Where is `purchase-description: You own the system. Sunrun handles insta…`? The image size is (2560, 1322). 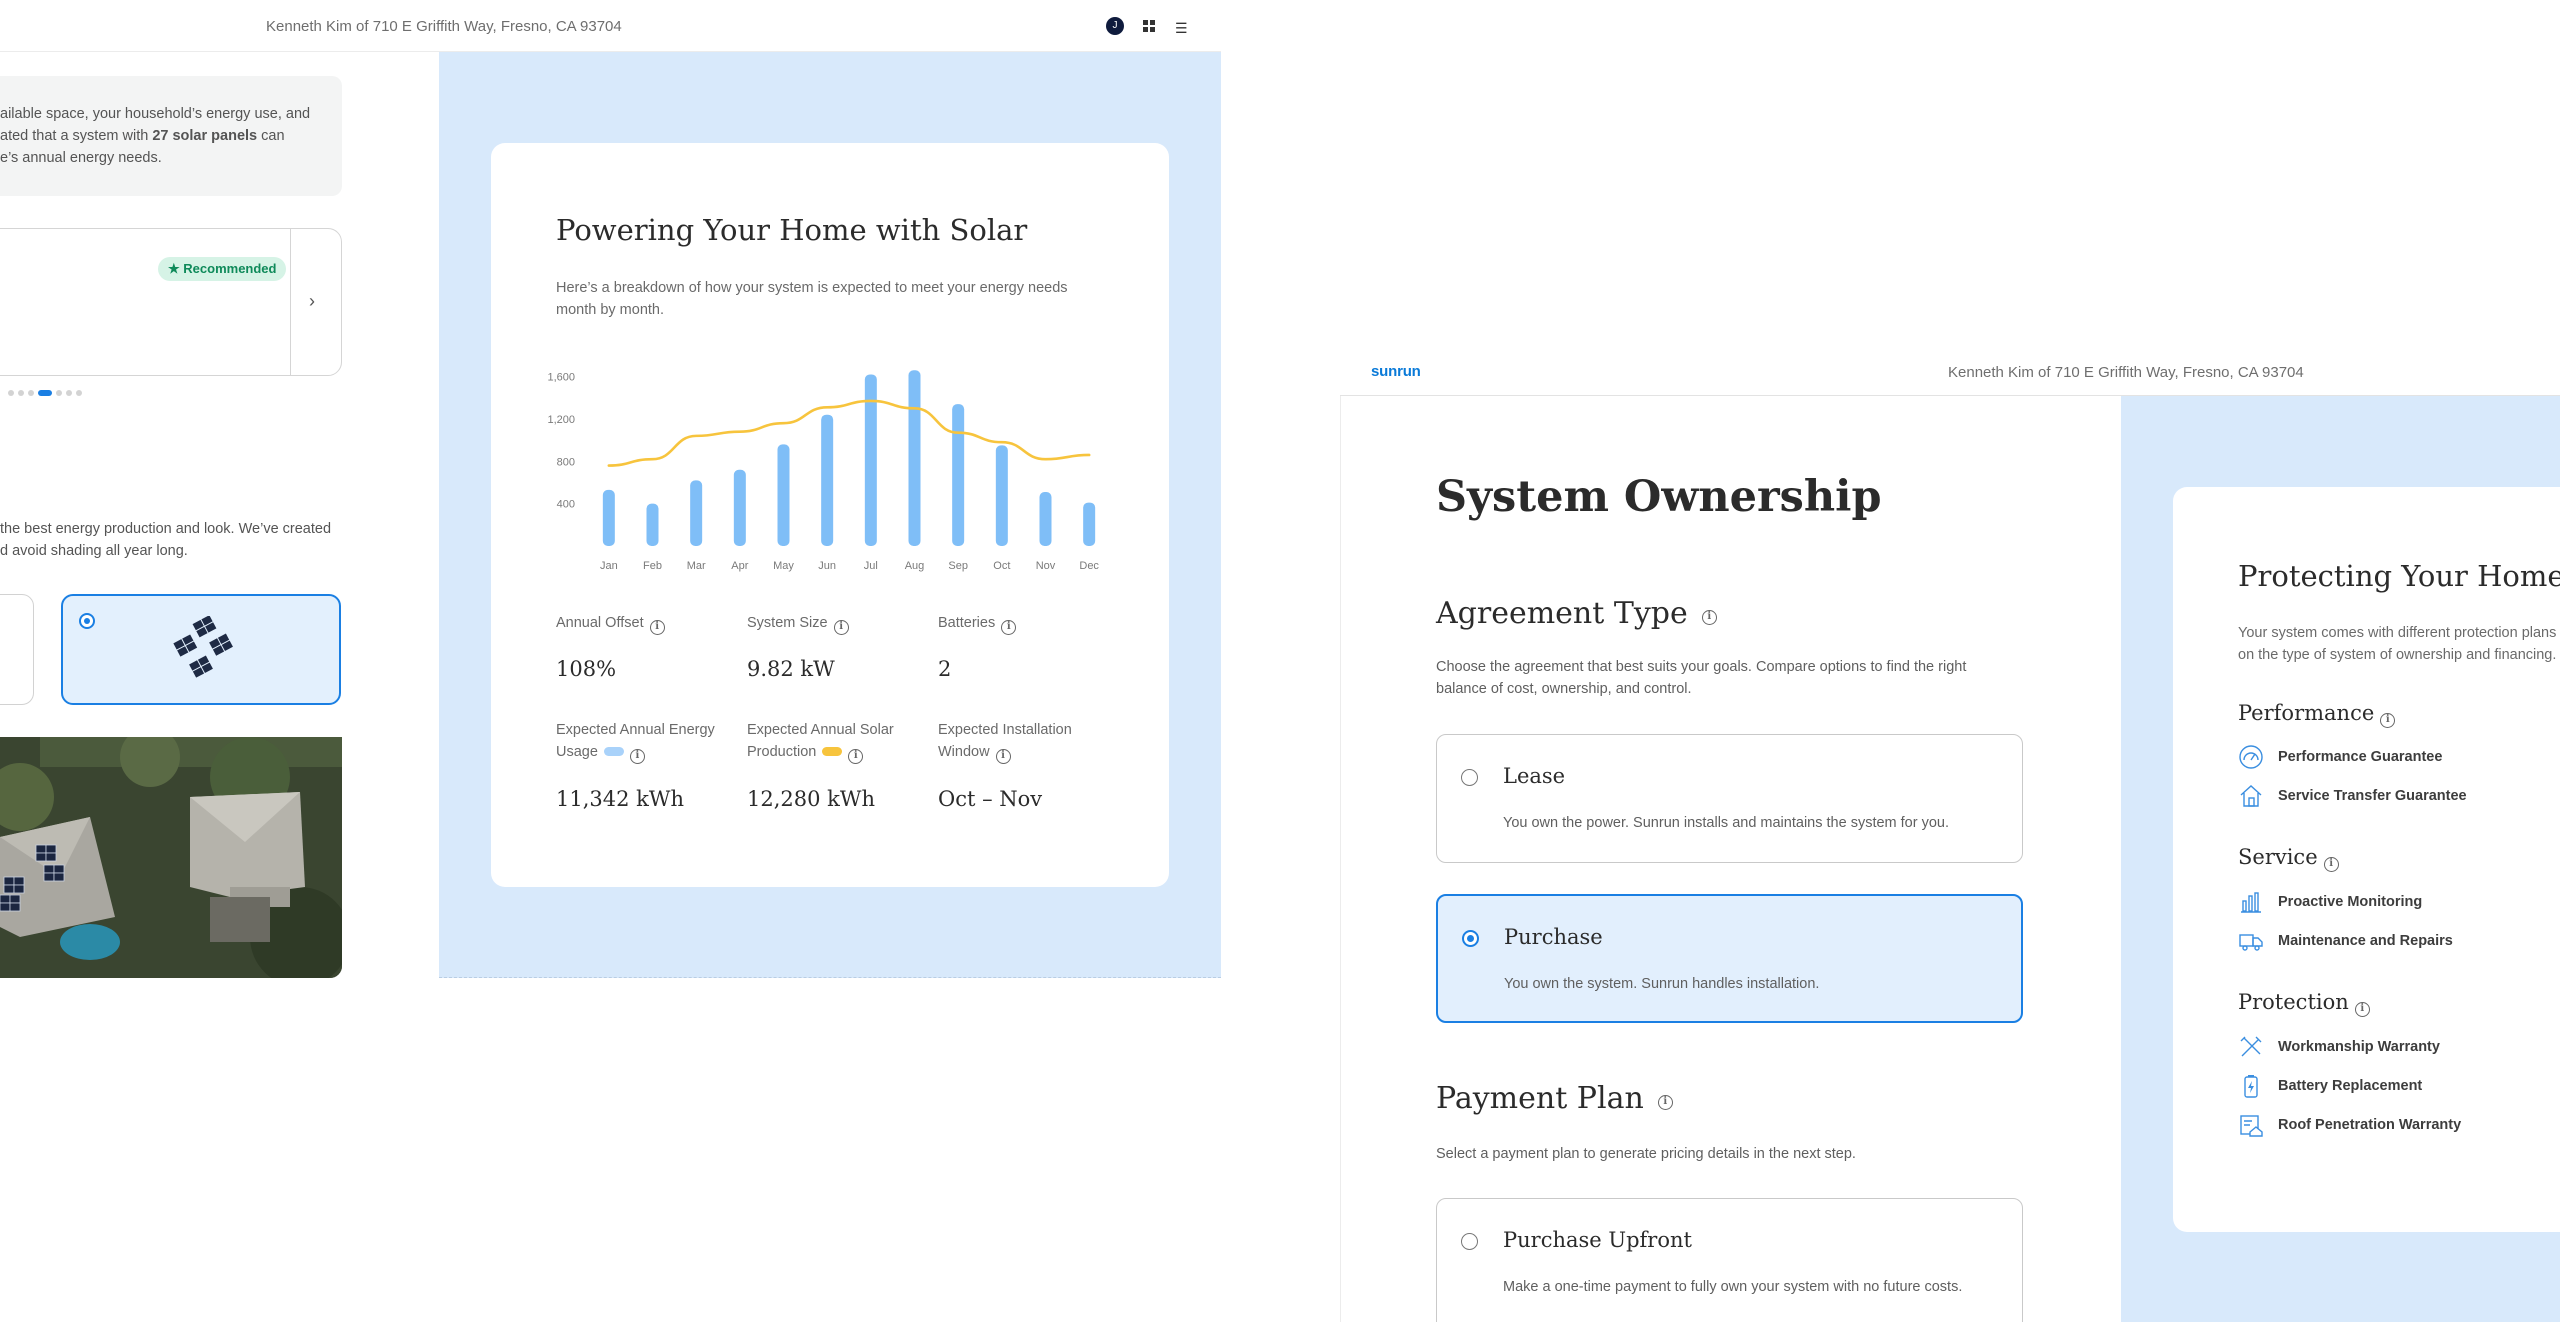
purchase-description: You own the system. Sunrun handles insta… is located at coordinates (1662, 984).